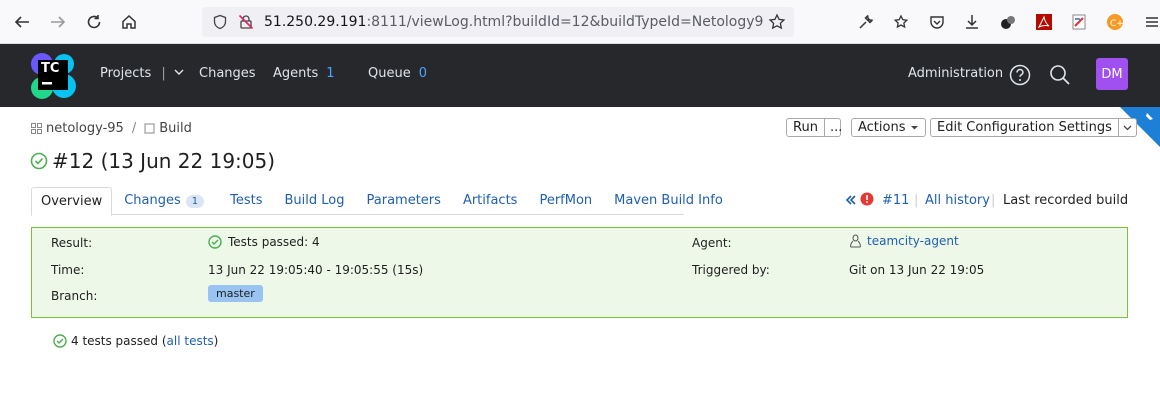 This screenshot has width=1160, height=420. What do you see at coordinates (855, 241) in the screenshot?
I see `linux-icon` at bounding box center [855, 241].